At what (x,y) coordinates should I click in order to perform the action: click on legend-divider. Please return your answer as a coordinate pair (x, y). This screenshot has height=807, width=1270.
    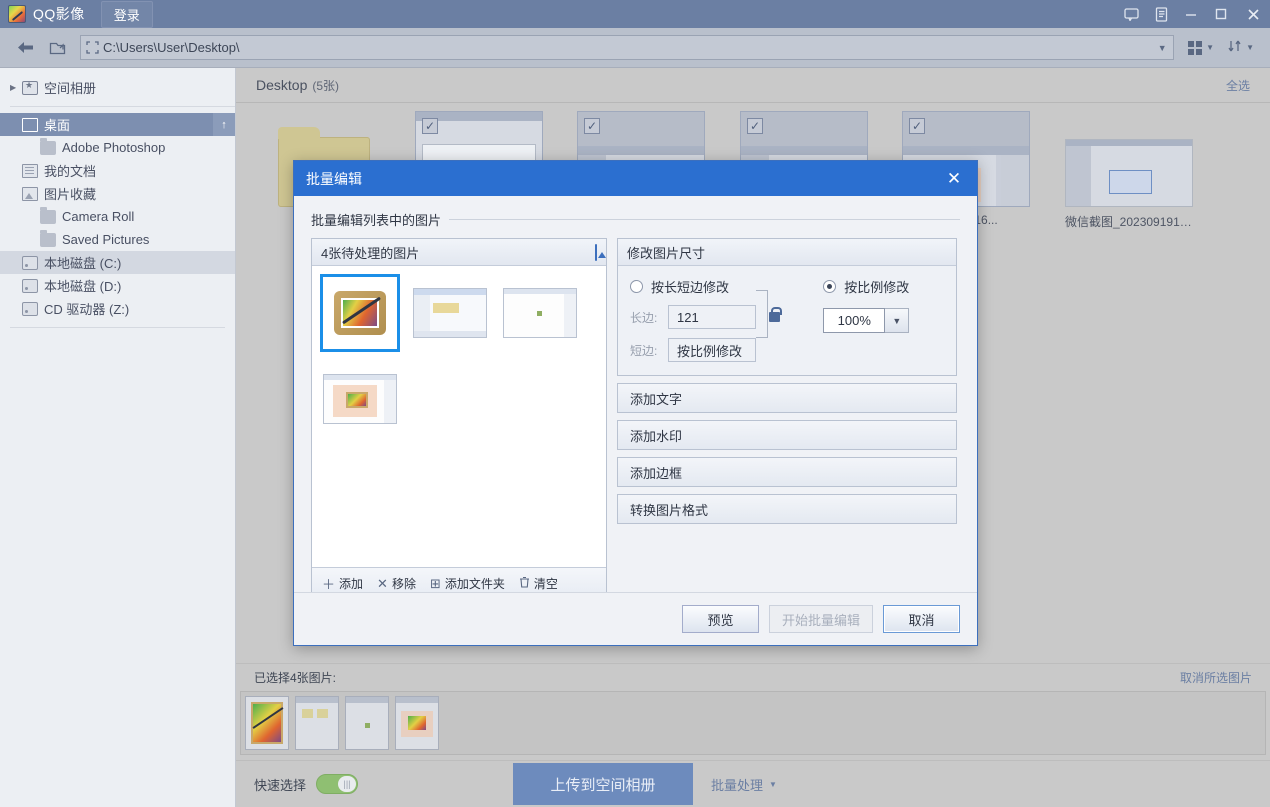
    Looking at the image, I should click on (704, 219).